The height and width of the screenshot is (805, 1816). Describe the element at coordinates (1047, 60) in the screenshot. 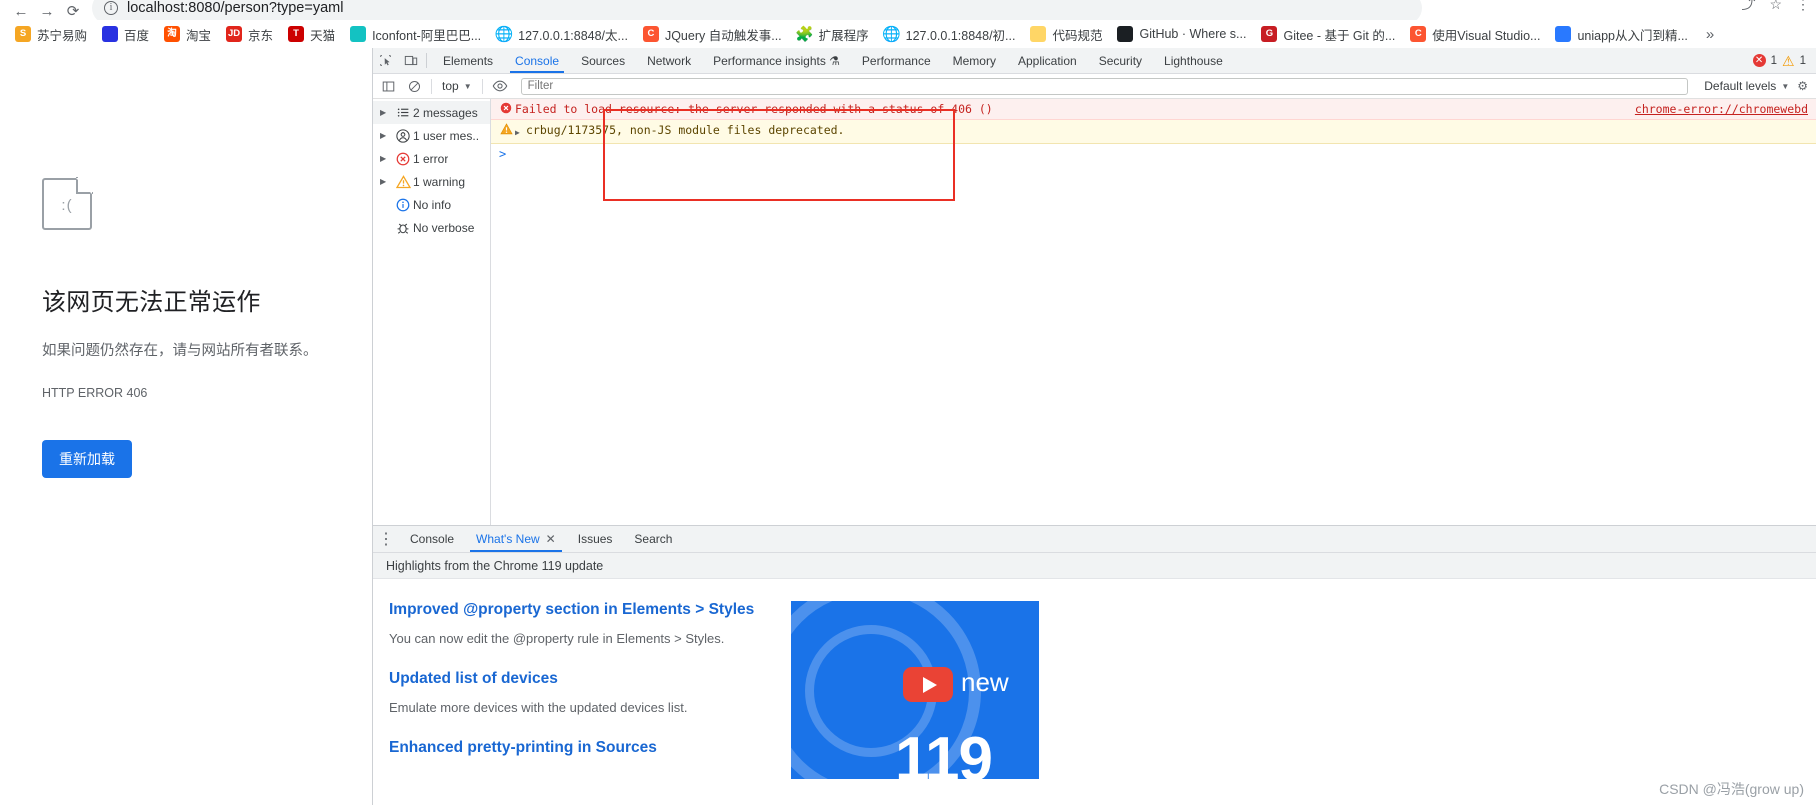

I see `devtools-tab-application: Application` at that location.